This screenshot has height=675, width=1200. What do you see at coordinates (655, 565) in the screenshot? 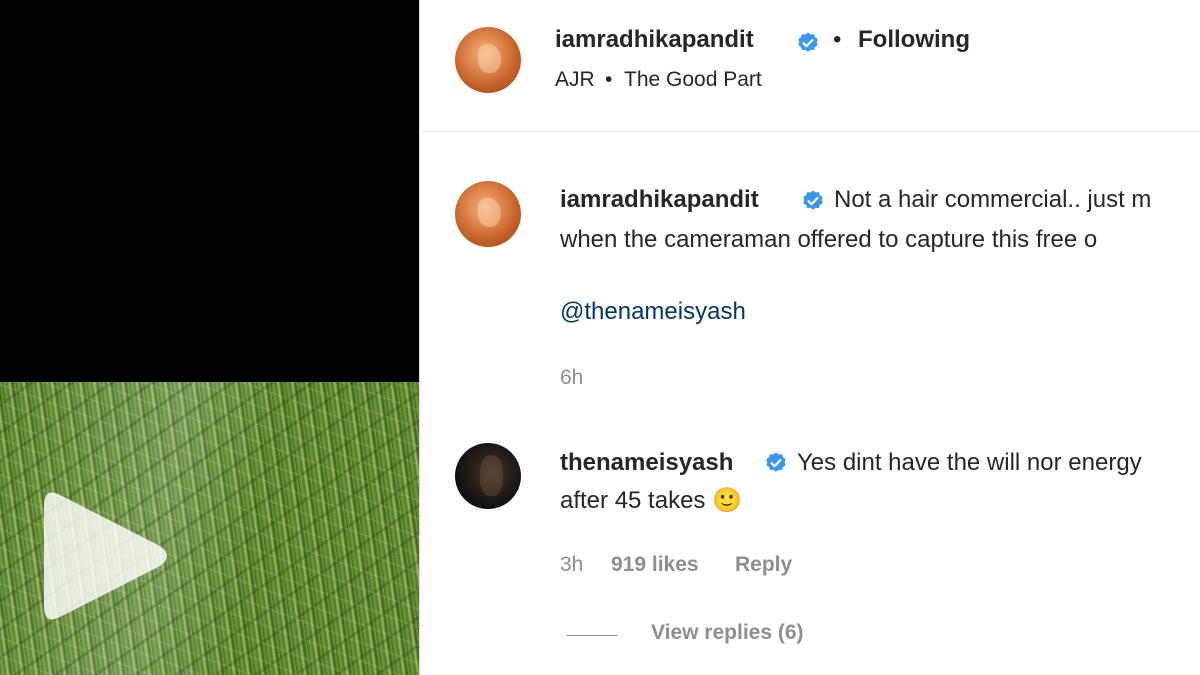
I see `comment-likes: 919 likes` at bounding box center [655, 565].